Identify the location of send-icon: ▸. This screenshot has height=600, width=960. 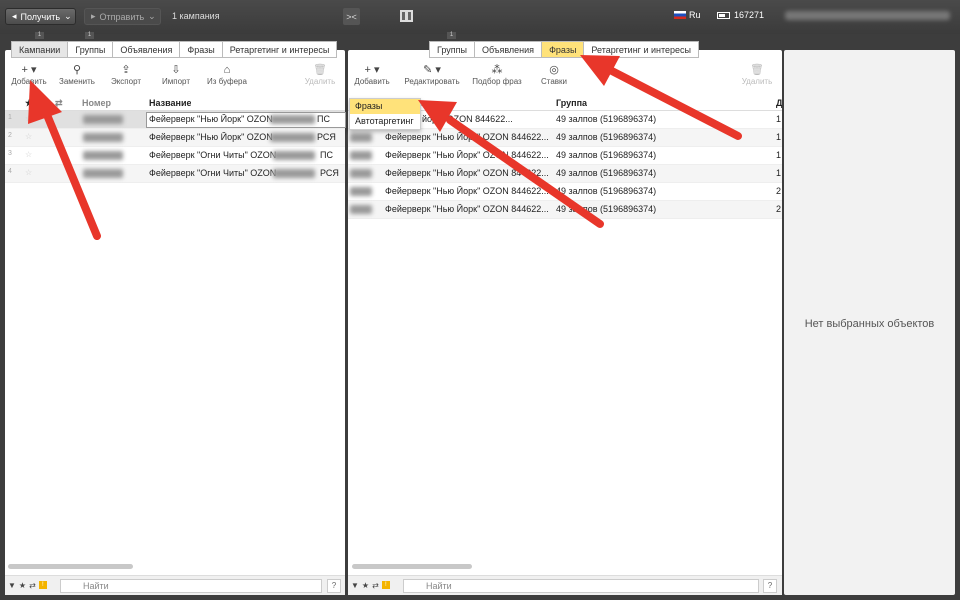
(93, 16).